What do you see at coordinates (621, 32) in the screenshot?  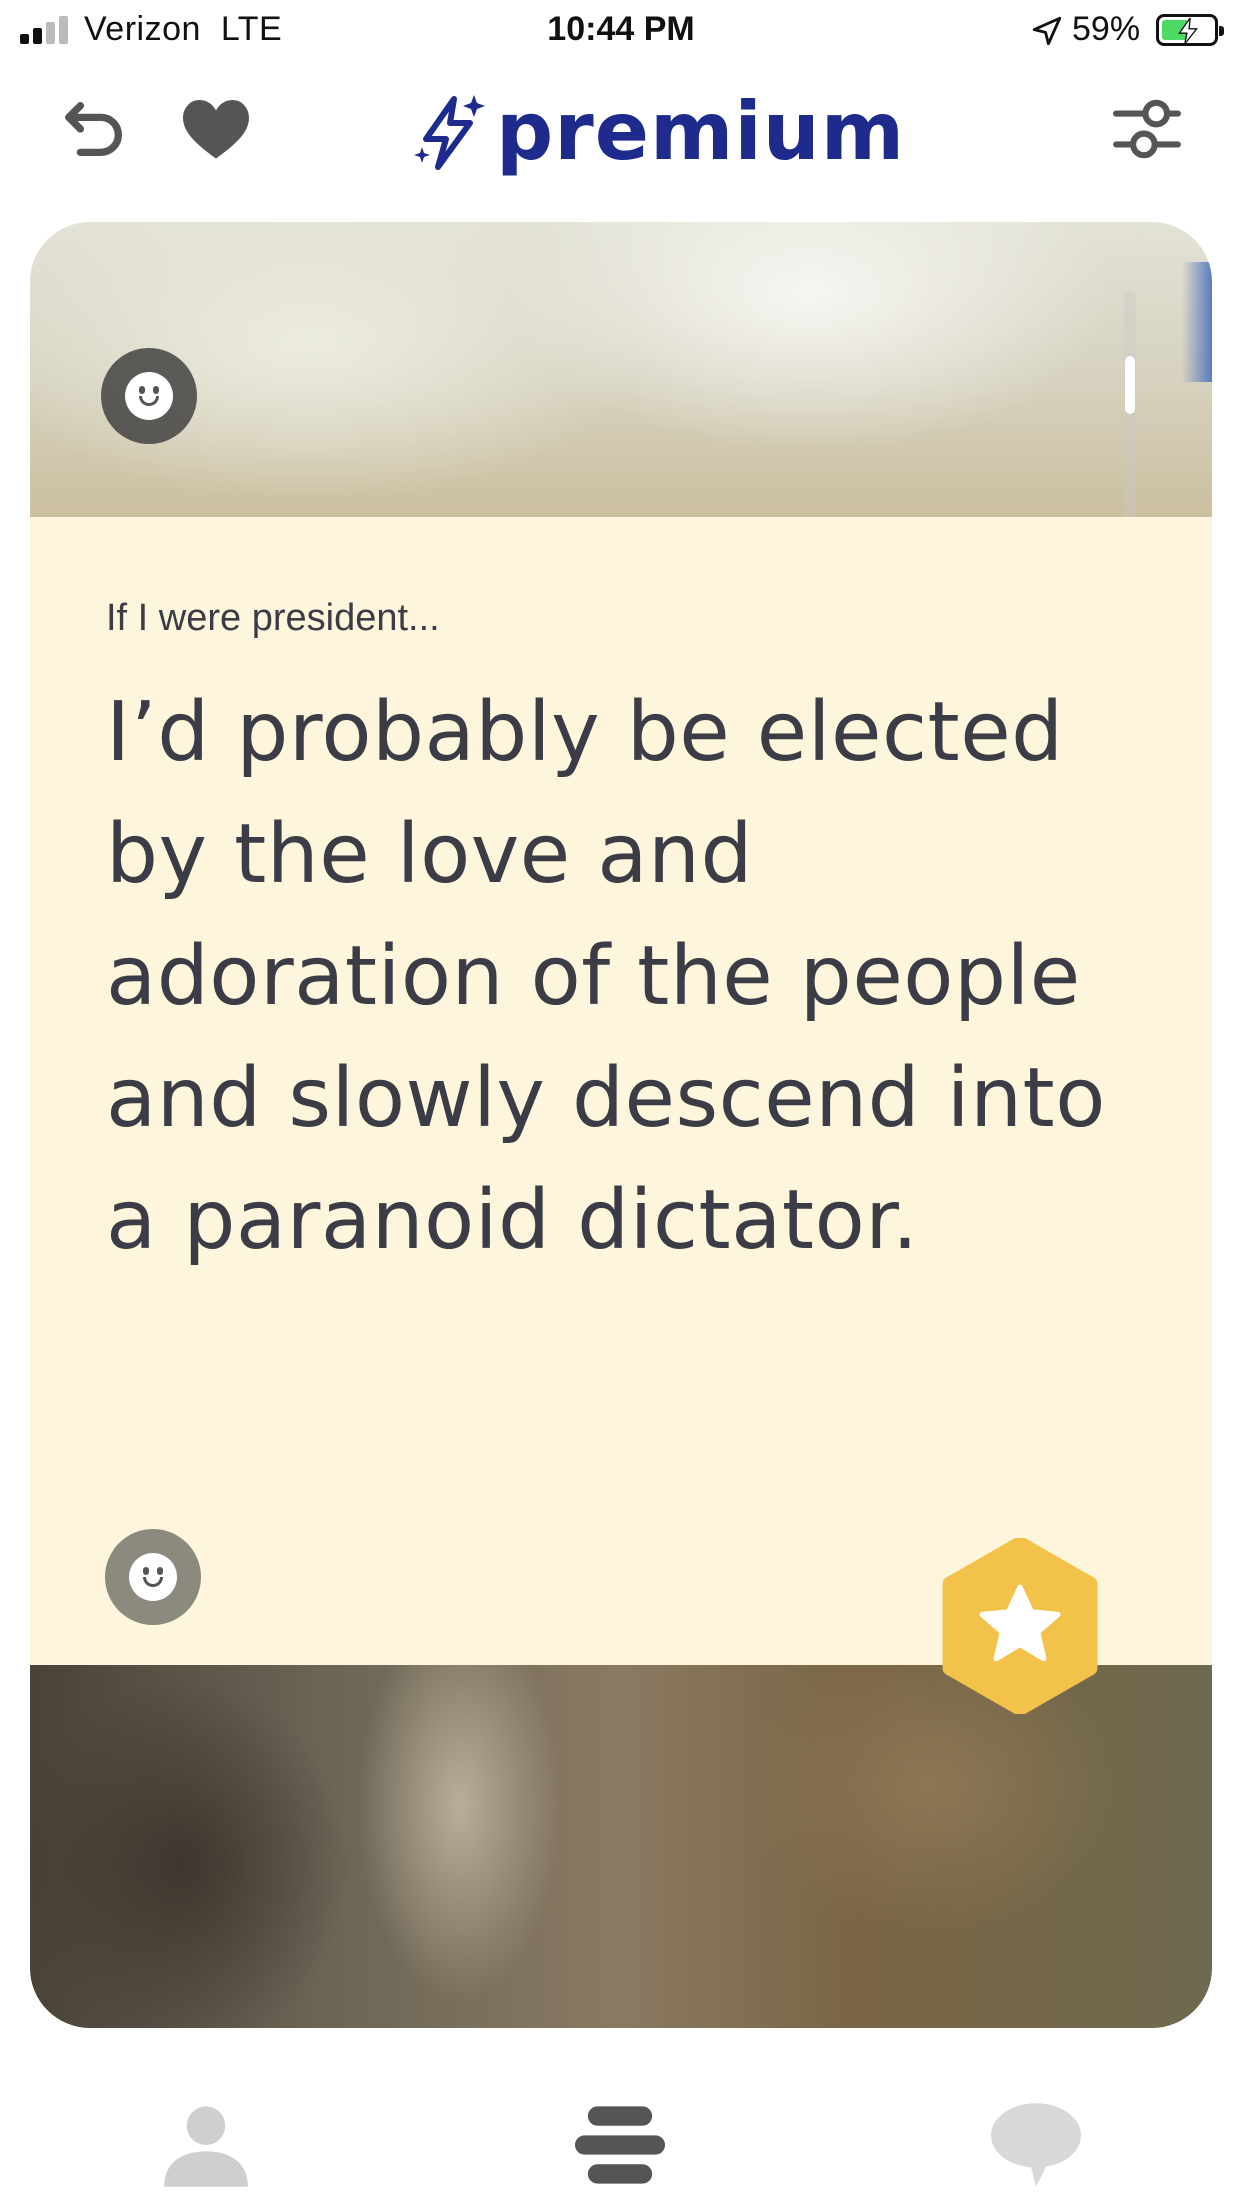 I see `status-bar: Verizon LTE 10:44 PM 59%` at bounding box center [621, 32].